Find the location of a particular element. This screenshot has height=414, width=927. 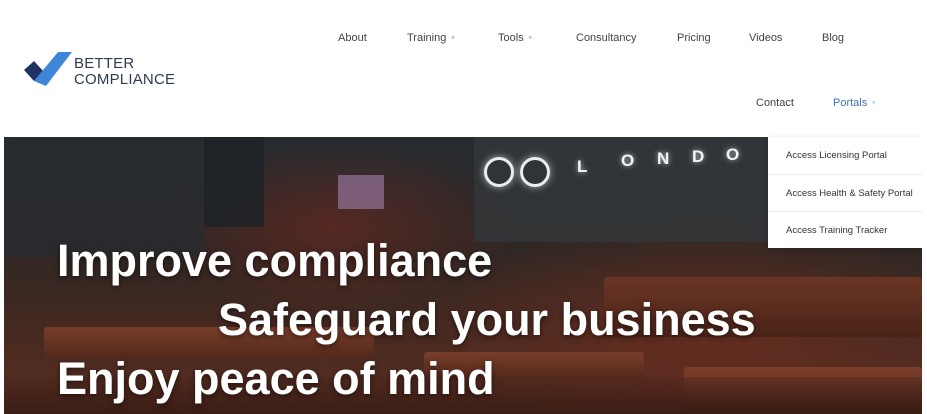

neon-sign-letter: N is located at coordinates (664, 158).